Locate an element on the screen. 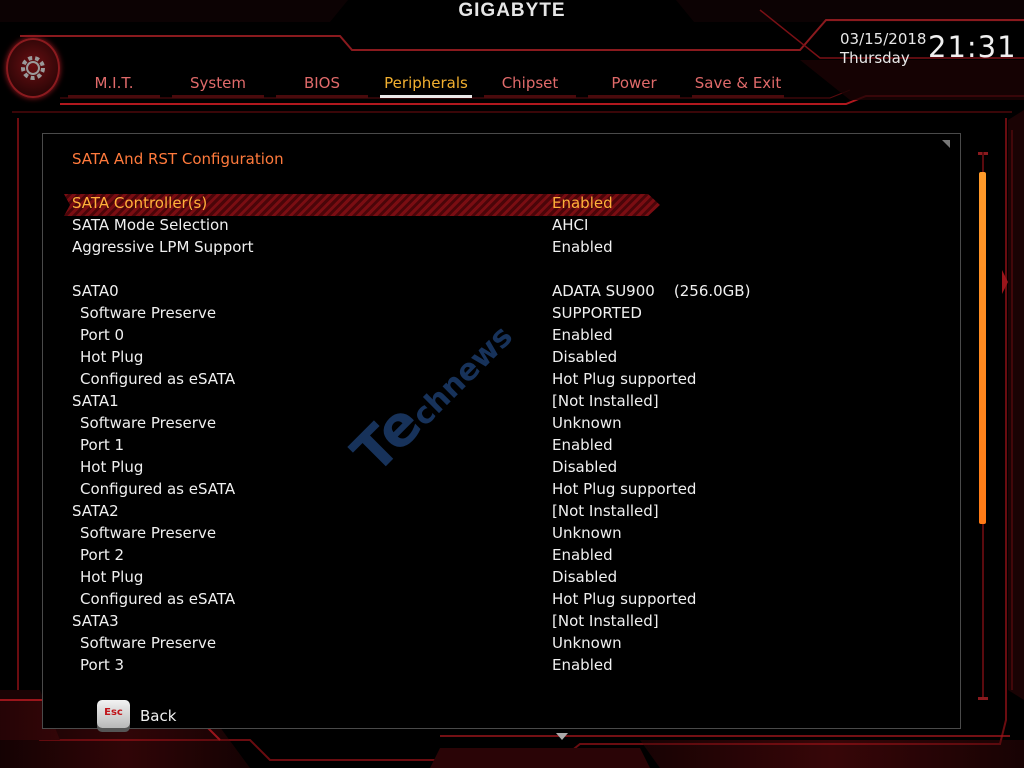 The image size is (1024, 768). back-label: Back is located at coordinates (158, 716).